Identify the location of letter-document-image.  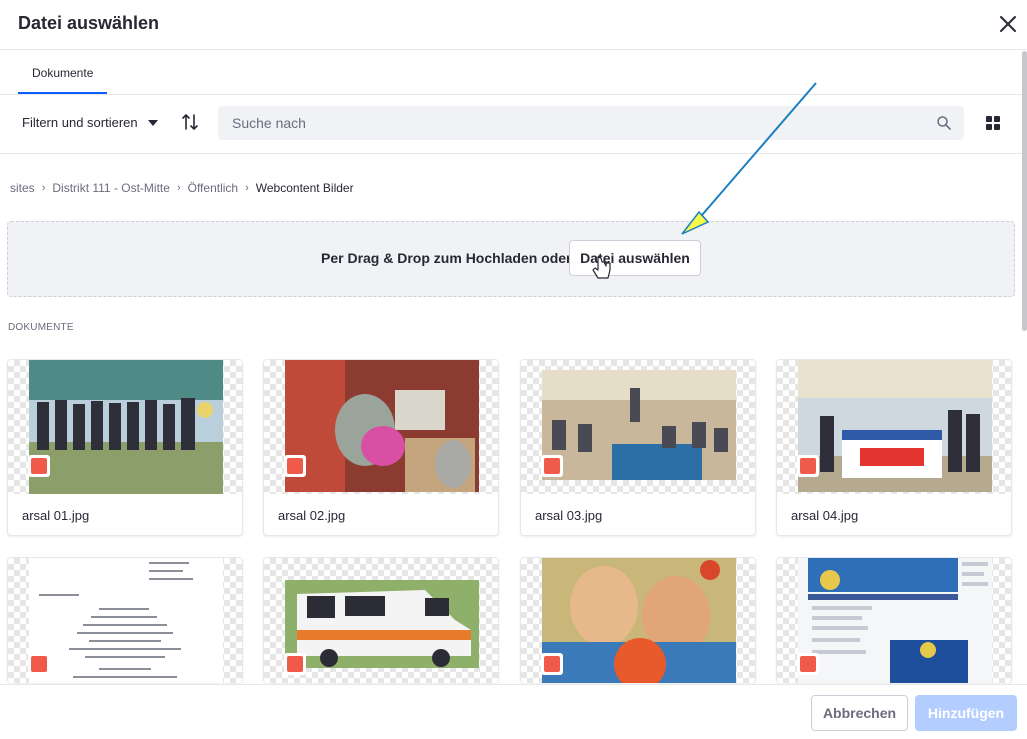
(126, 620).